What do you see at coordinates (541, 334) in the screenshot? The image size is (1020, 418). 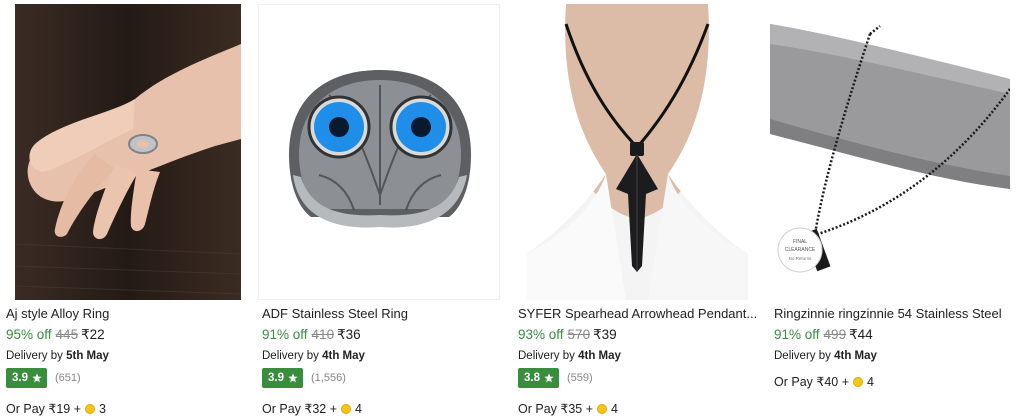 I see `discount-label: 93% off` at bounding box center [541, 334].